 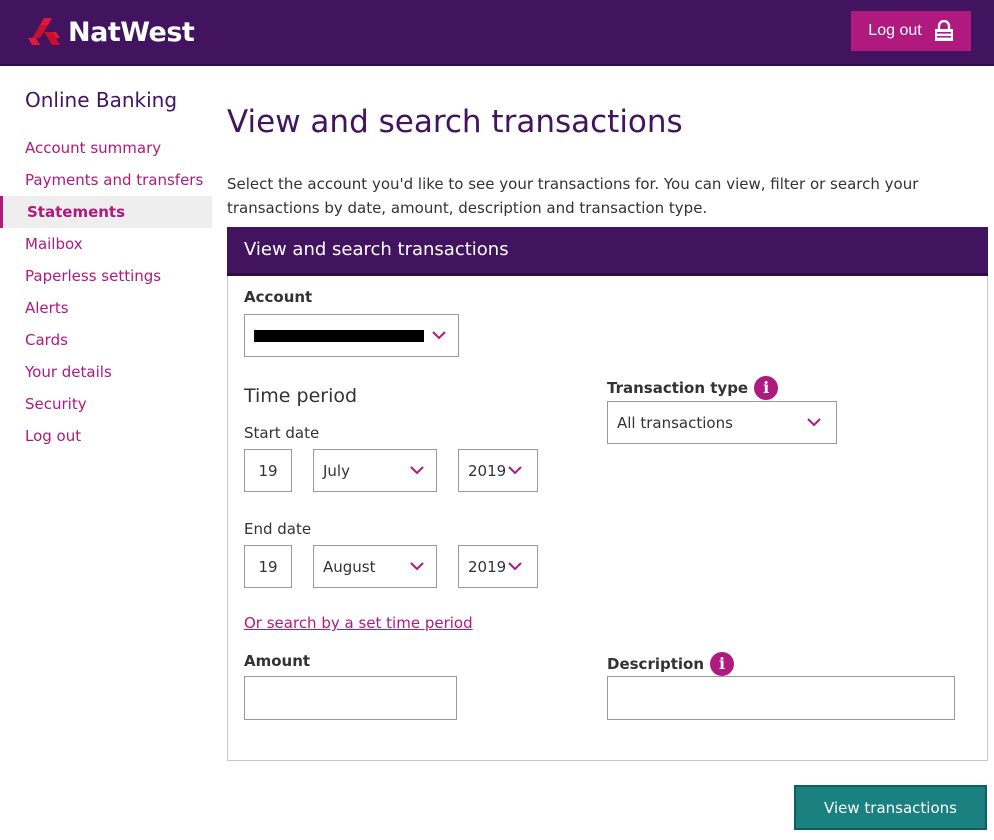 I want to click on start-year-select: 2019, so click(x=498, y=470).